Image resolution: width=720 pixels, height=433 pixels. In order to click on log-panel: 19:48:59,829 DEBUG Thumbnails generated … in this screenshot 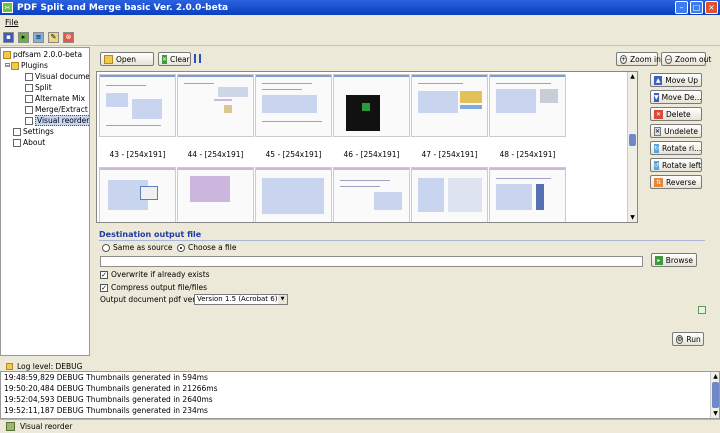, I will do `click(360, 395)`.